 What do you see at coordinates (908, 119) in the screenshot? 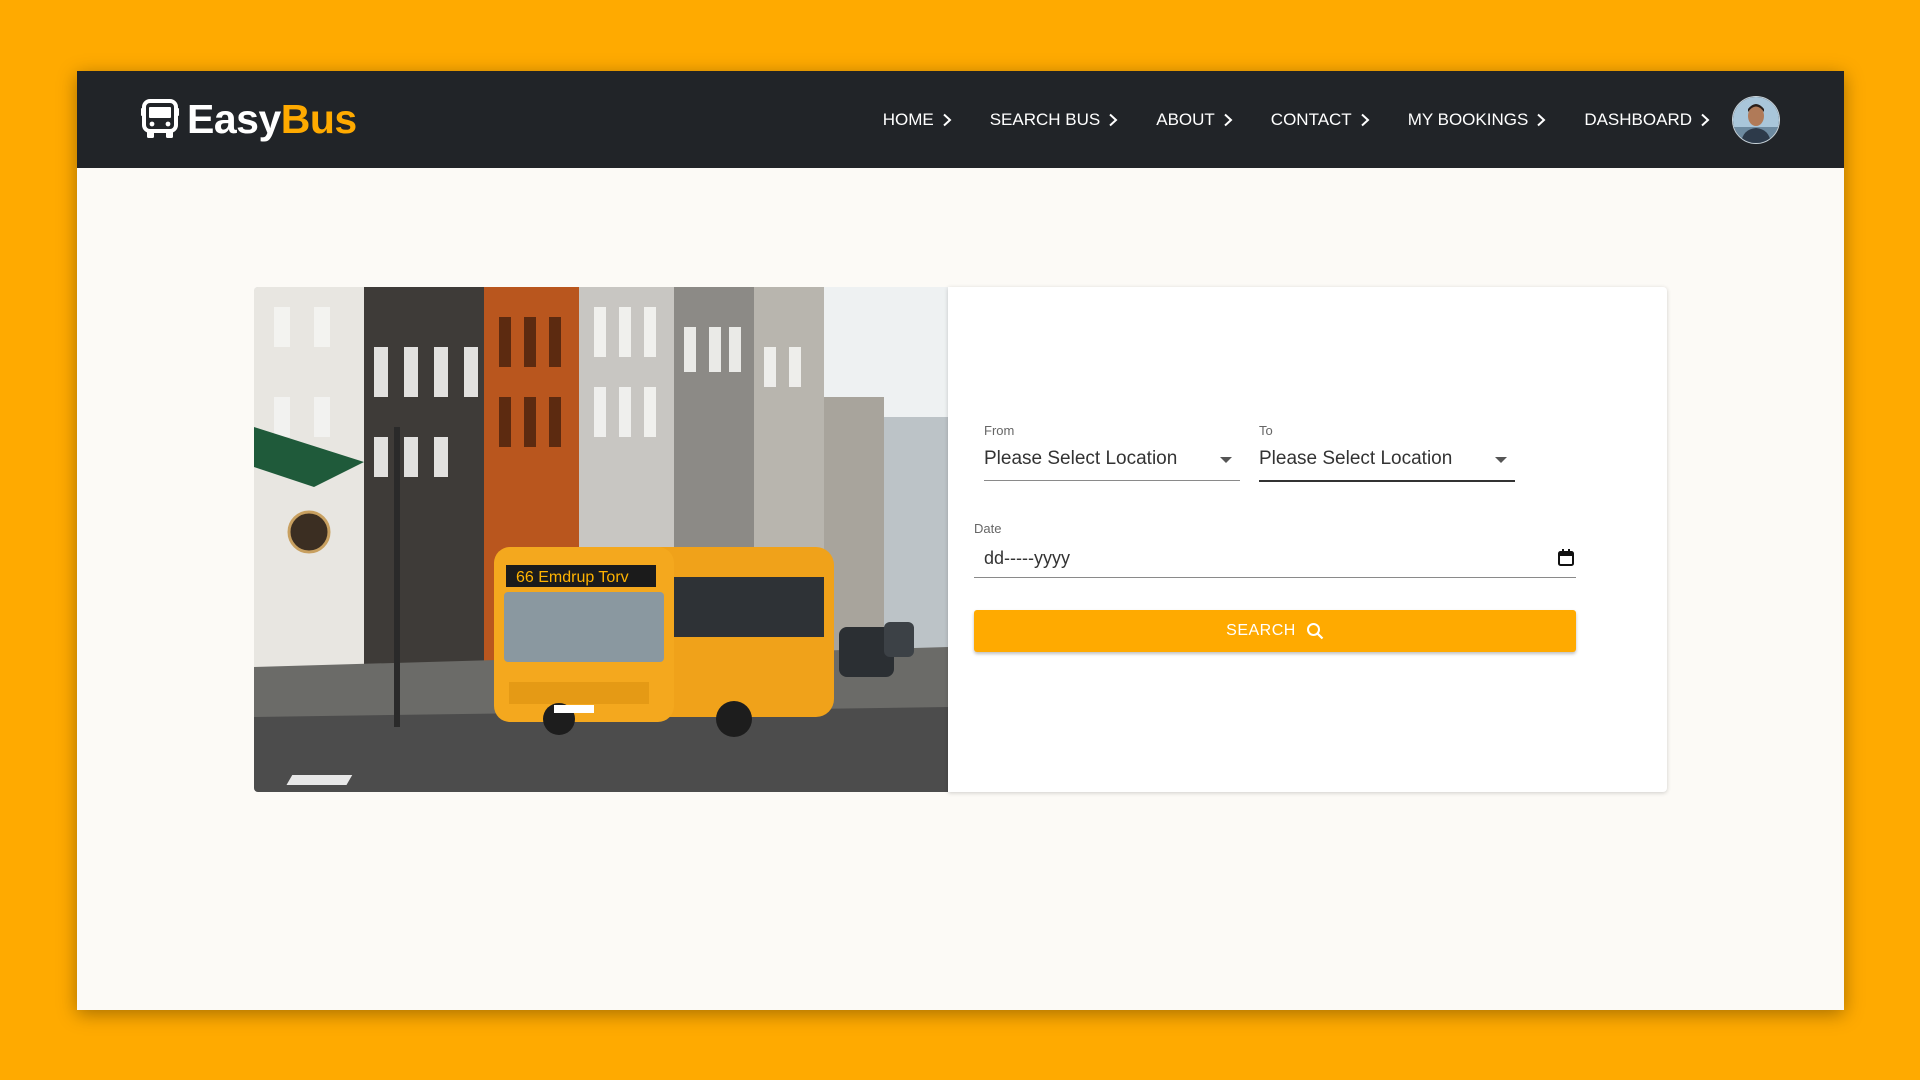
I see `nav-home-label: HOME` at bounding box center [908, 119].